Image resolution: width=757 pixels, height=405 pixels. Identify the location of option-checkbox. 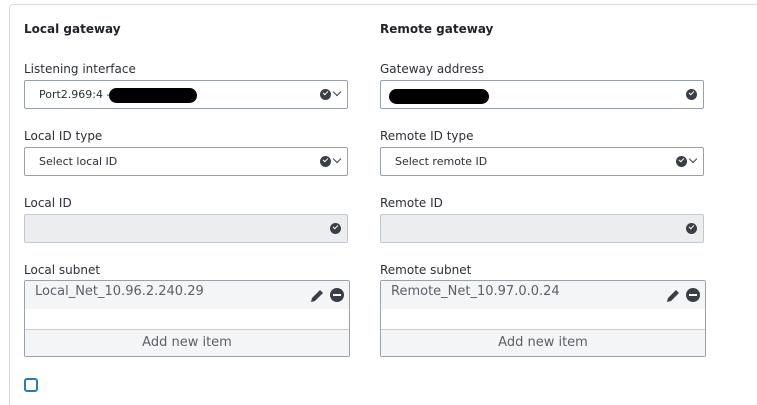
(31, 385).